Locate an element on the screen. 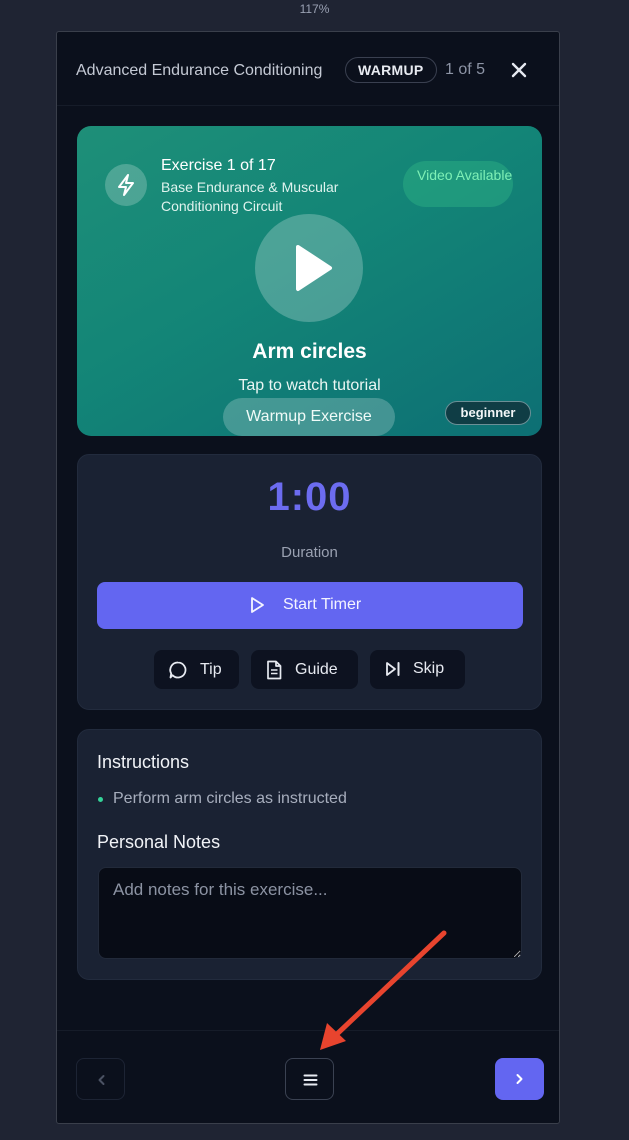 This screenshot has width=629, height=1140. bullet-dot is located at coordinates (100, 799).